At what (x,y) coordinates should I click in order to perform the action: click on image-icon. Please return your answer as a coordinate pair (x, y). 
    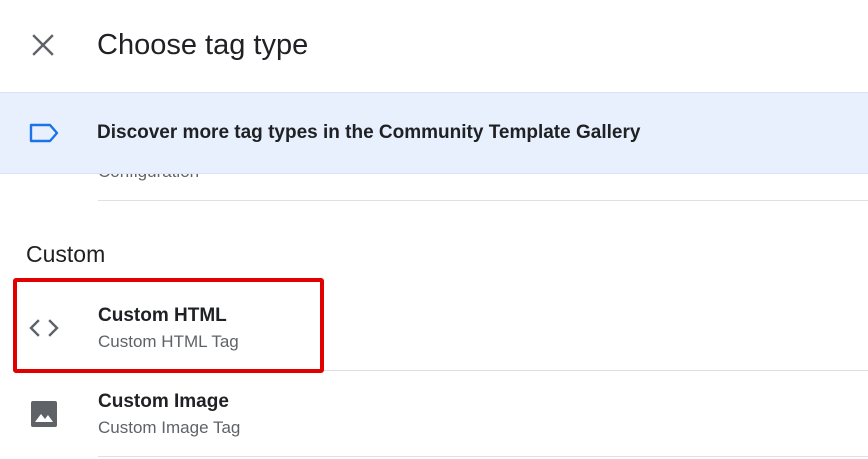
    Looking at the image, I should click on (44, 414).